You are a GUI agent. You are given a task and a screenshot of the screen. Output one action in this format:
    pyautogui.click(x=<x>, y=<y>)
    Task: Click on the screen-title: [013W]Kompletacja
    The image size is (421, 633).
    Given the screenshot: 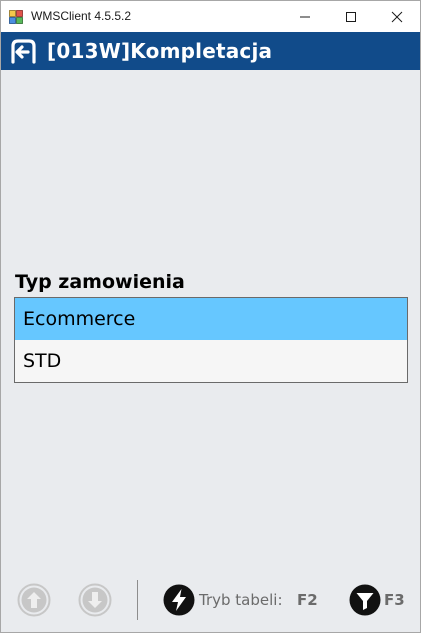 What is the action you would take?
    pyautogui.click(x=160, y=51)
    